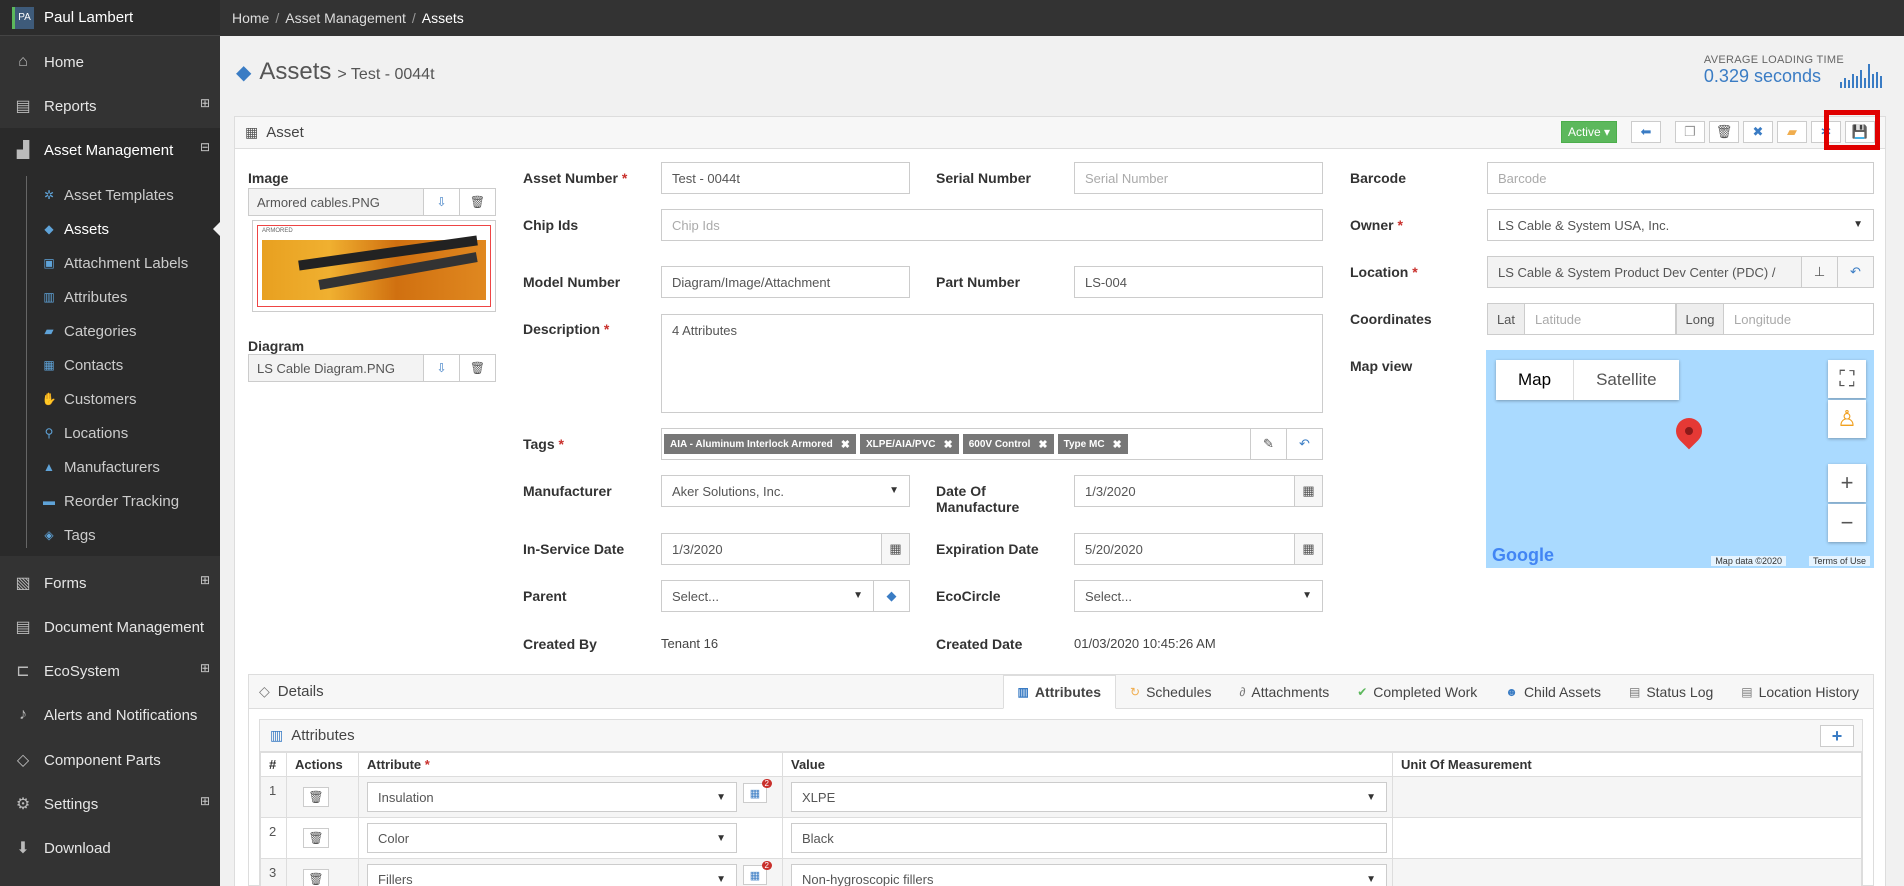 The image size is (1904, 886). I want to click on nav-asset-management: ▟ Asset Management ⊟, so click(110, 150).